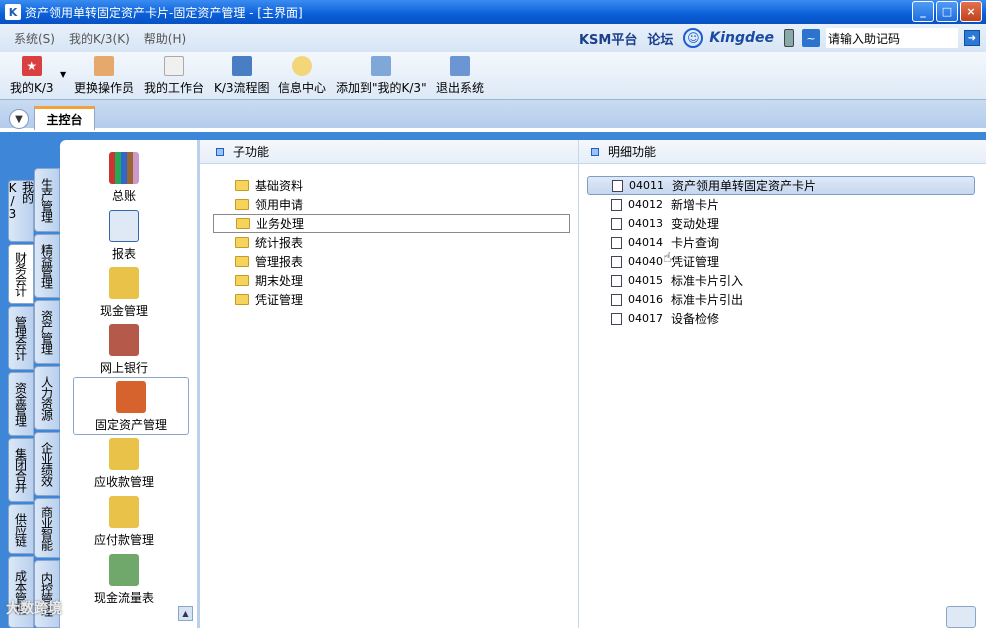 The height and width of the screenshot is (628, 986). I want to click on menu-help: 帮助(H), so click(165, 38).